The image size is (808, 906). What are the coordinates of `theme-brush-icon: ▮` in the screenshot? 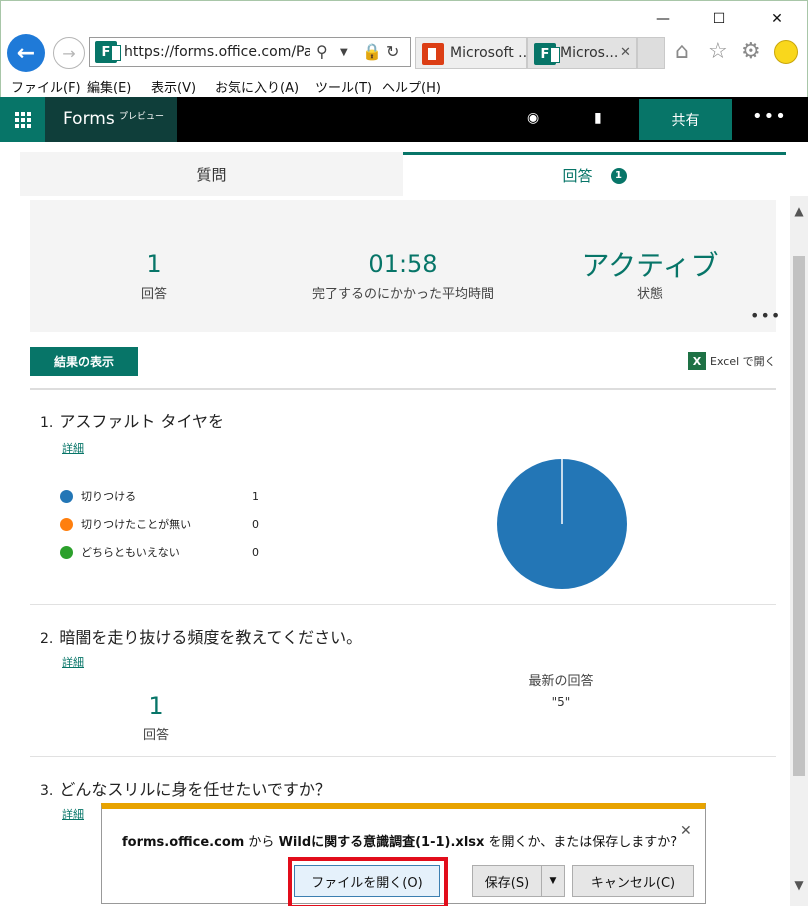 It's located at (598, 118).